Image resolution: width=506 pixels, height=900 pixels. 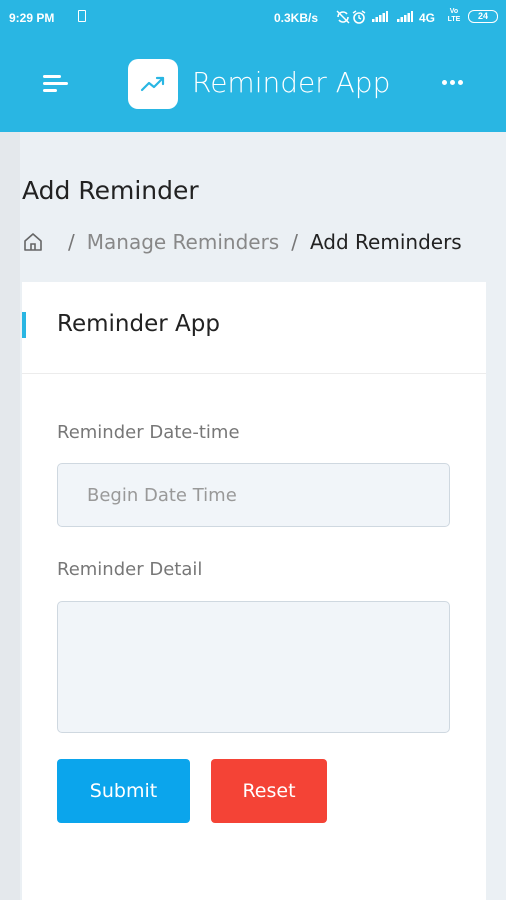 What do you see at coordinates (385, 242) in the screenshot?
I see `breadcrumb-current: Add Reminders` at bounding box center [385, 242].